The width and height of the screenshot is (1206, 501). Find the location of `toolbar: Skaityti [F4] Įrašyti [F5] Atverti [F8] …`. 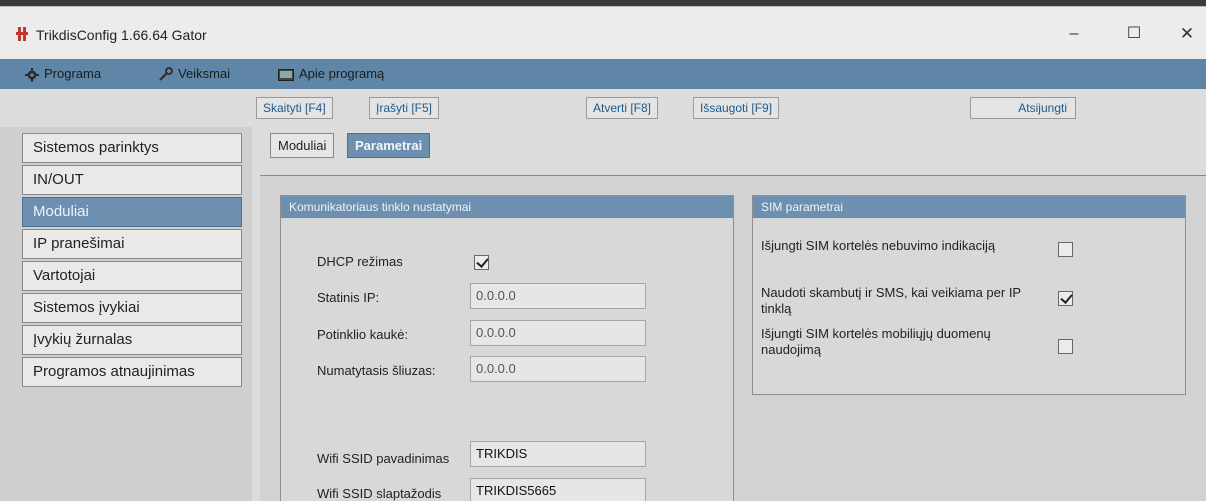

toolbar: Skaityti [F4] Įrašyti [F5] Atverti [F8] … is located at coordinates (603, 108).